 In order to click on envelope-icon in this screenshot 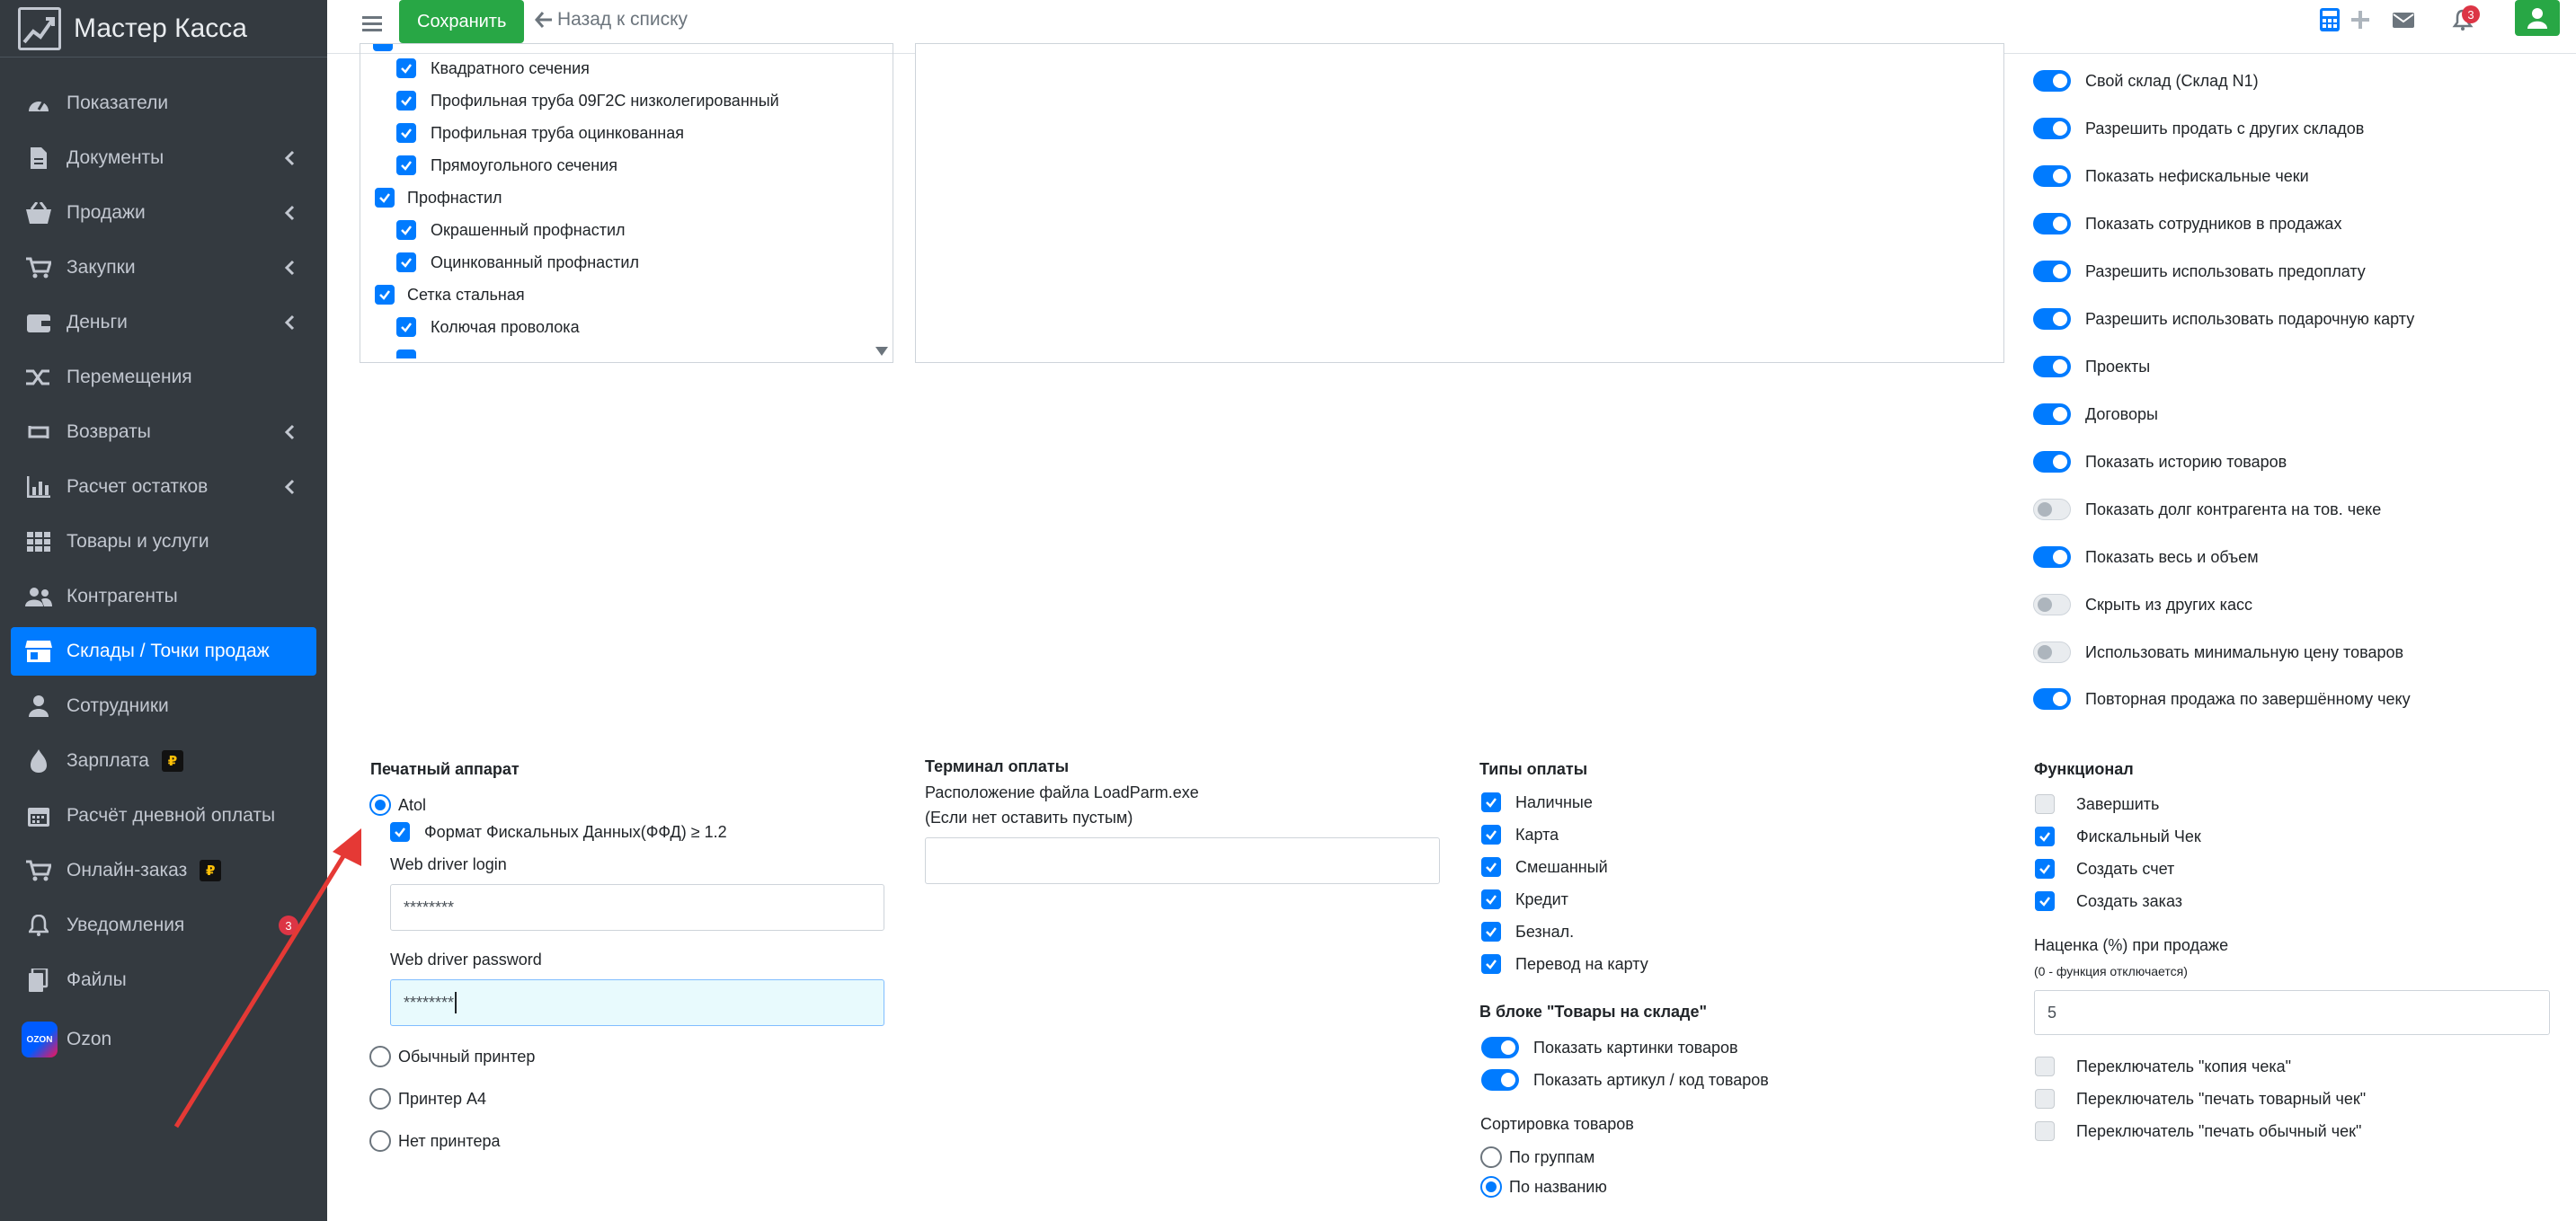, I will do `click(2403, 19)`.